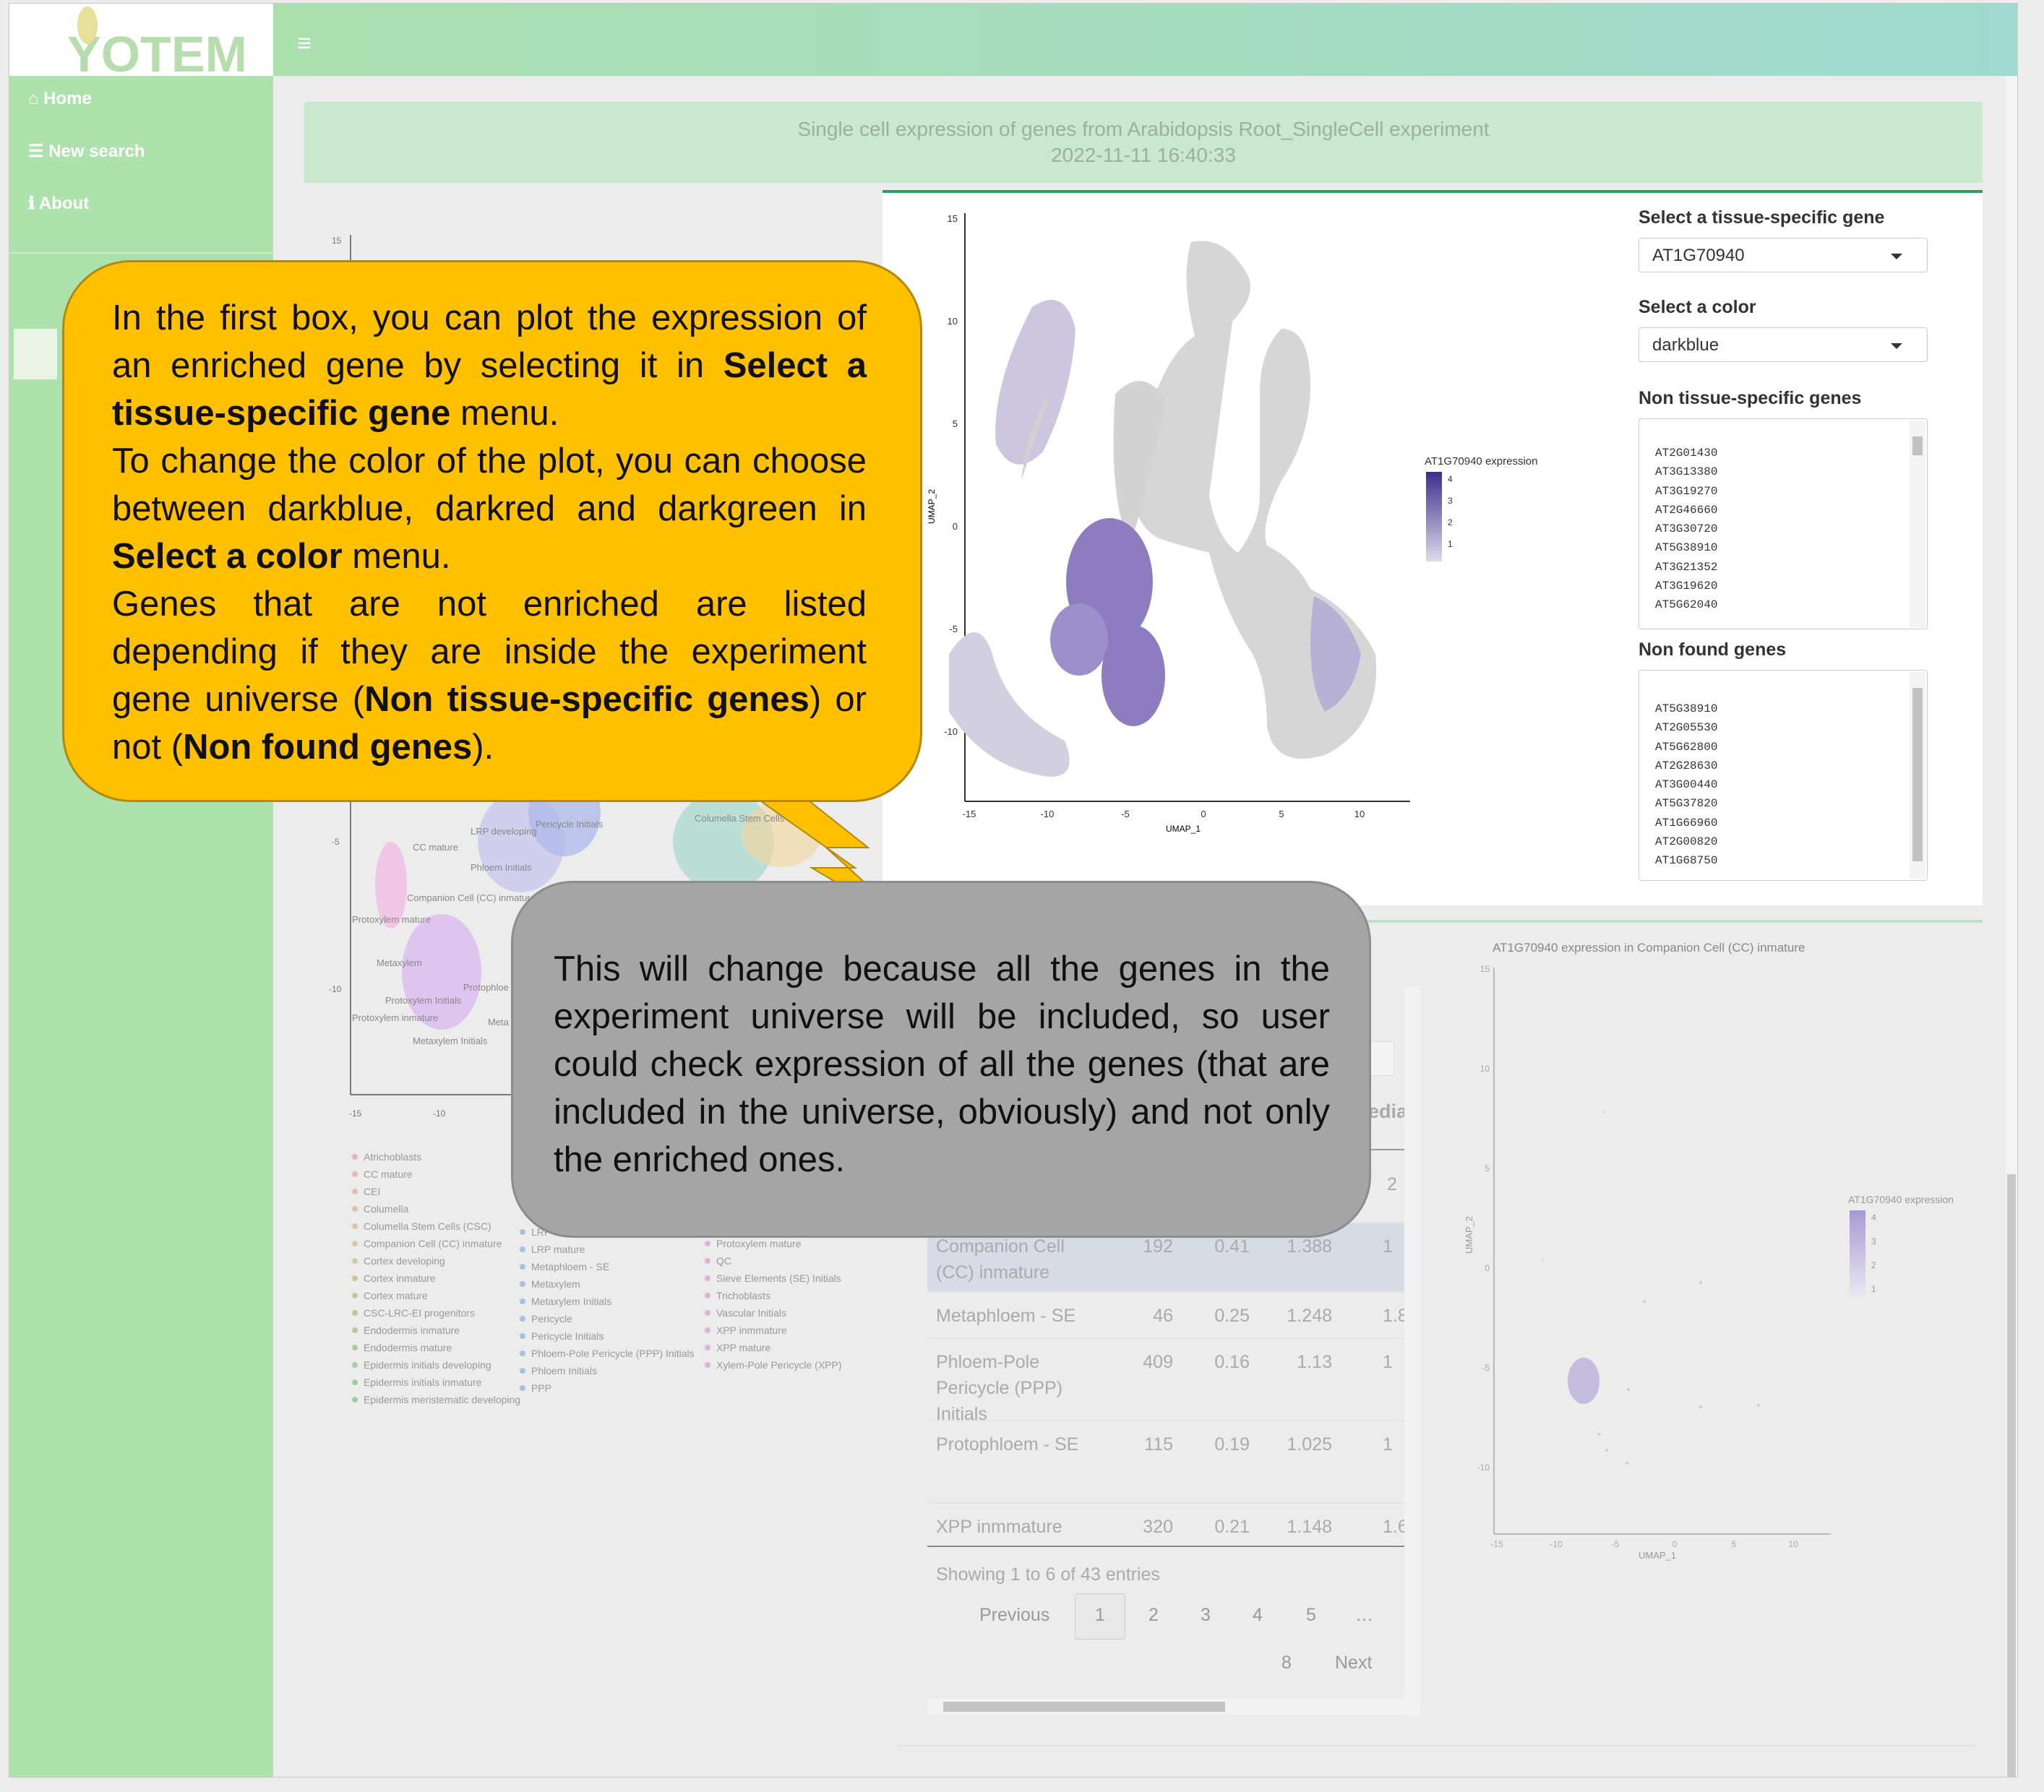  I want to click on vertical-scrollbar, so click(1412, 1351).